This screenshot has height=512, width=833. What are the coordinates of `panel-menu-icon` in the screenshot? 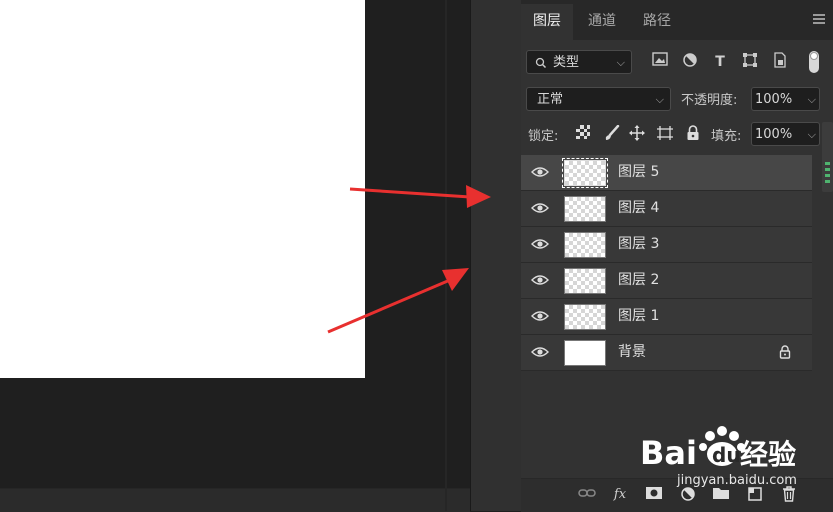 It's located at (819, 19).